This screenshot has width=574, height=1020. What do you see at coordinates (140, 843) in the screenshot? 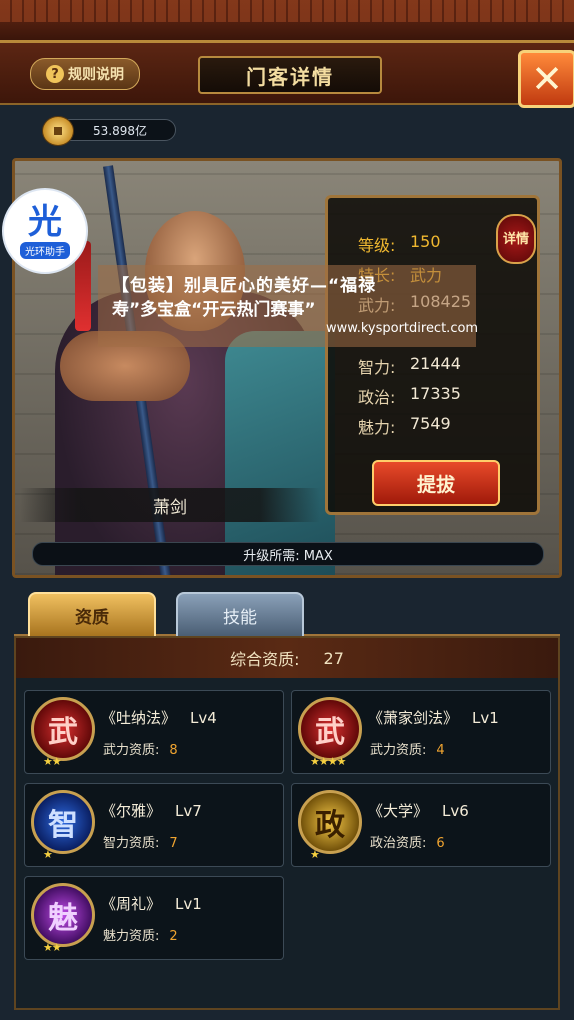
I see `skill-attribute: 智力资质: 7` at bounding box center [140, 843].